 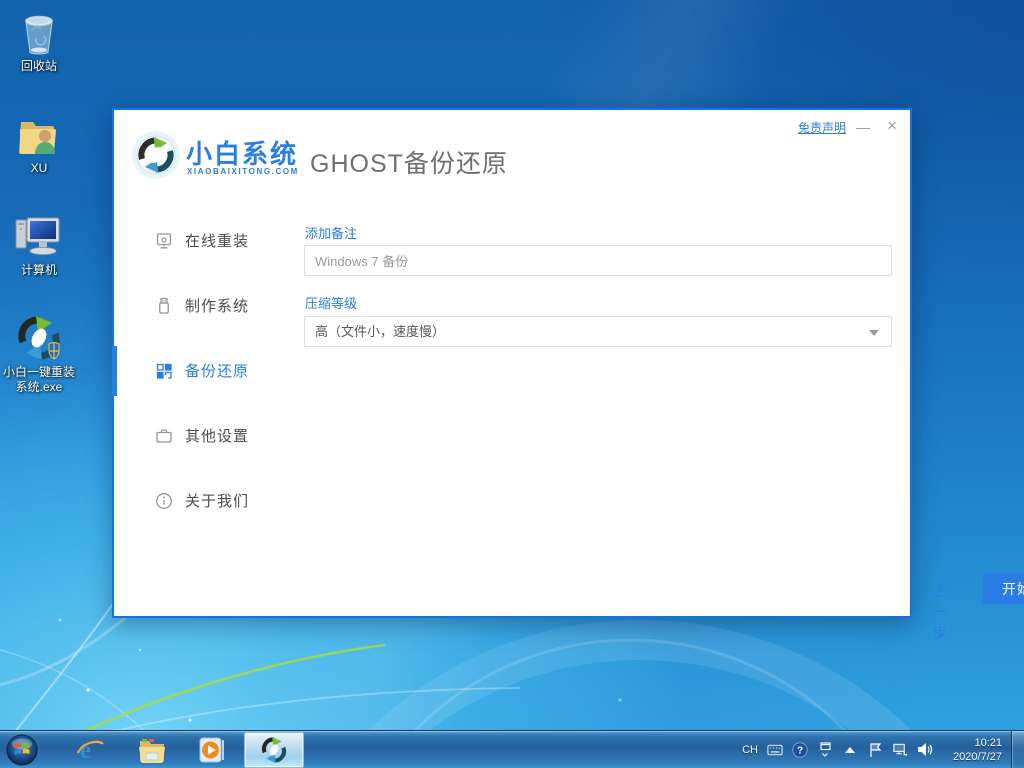 What do you see at coordinates (39, 379) in the screenshot?
I see `desktop-icon-label: 小白一键重装系统.exe` at bounding box center [39, 379].